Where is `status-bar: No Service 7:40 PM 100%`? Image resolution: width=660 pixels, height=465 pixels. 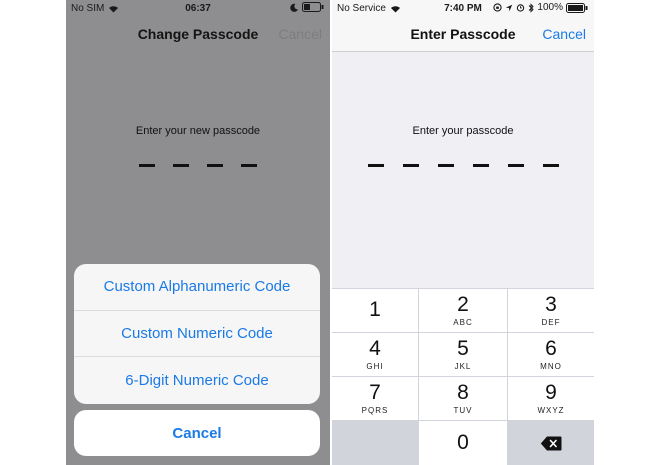
status-bar: No Service 7:40 PM 100% is located at coordinates (463, 9).